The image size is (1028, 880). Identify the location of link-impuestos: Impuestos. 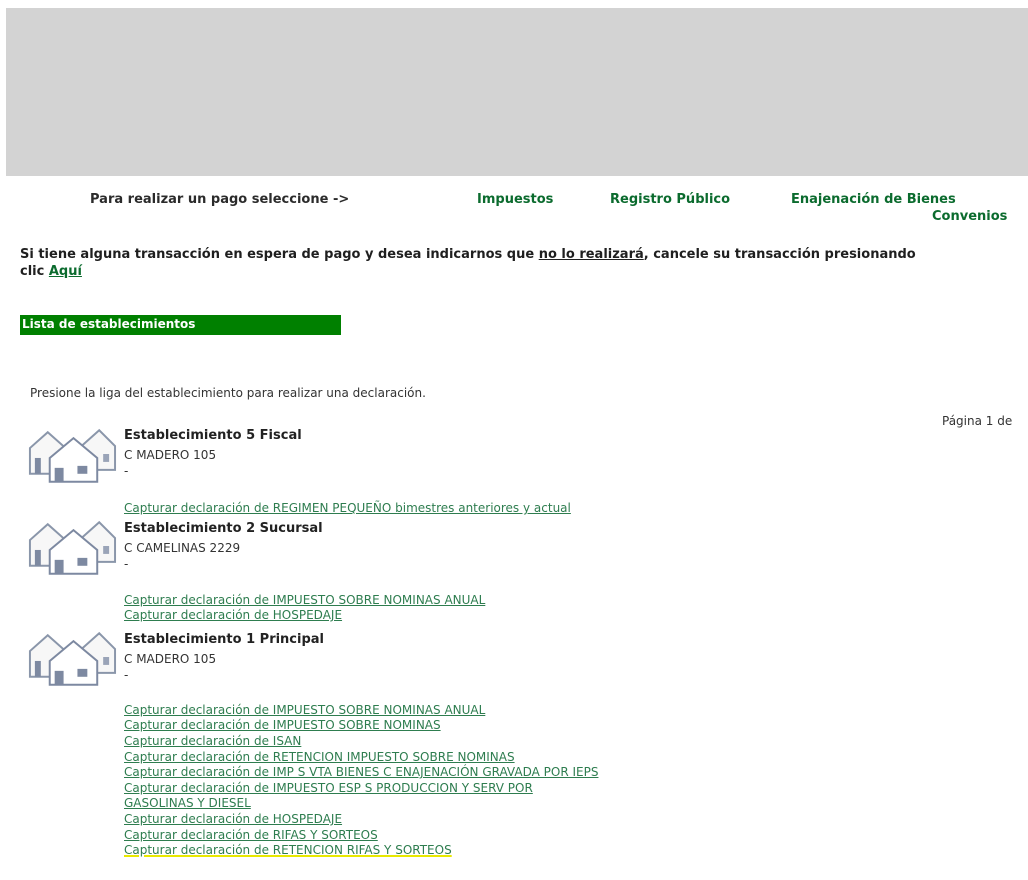
(515, 199).